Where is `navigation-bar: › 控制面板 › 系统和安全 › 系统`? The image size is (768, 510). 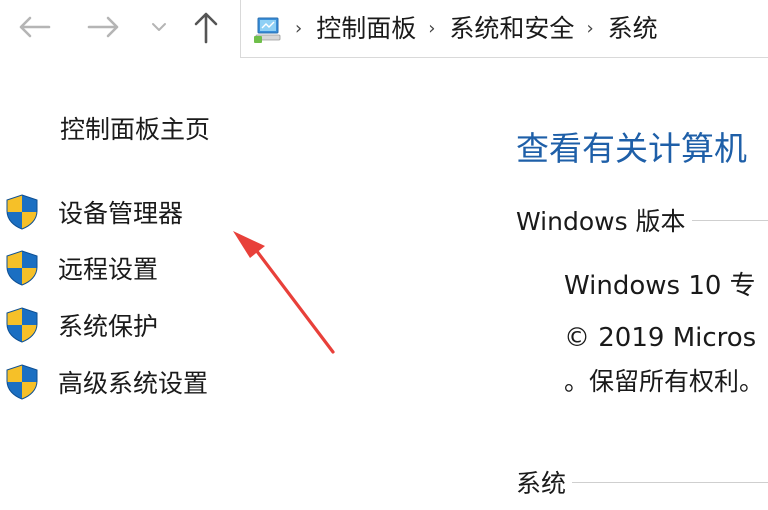
navigation-bar: › 控制面板 › 系统和安全 › 系统 is located at coordinates (384, 30).